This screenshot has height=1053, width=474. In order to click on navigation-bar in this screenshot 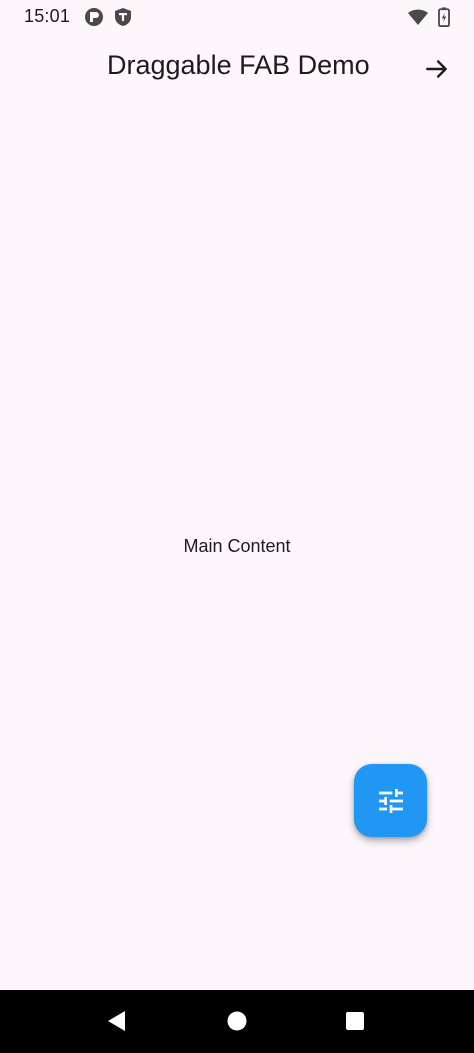, I will do `click(237, 1021)`.